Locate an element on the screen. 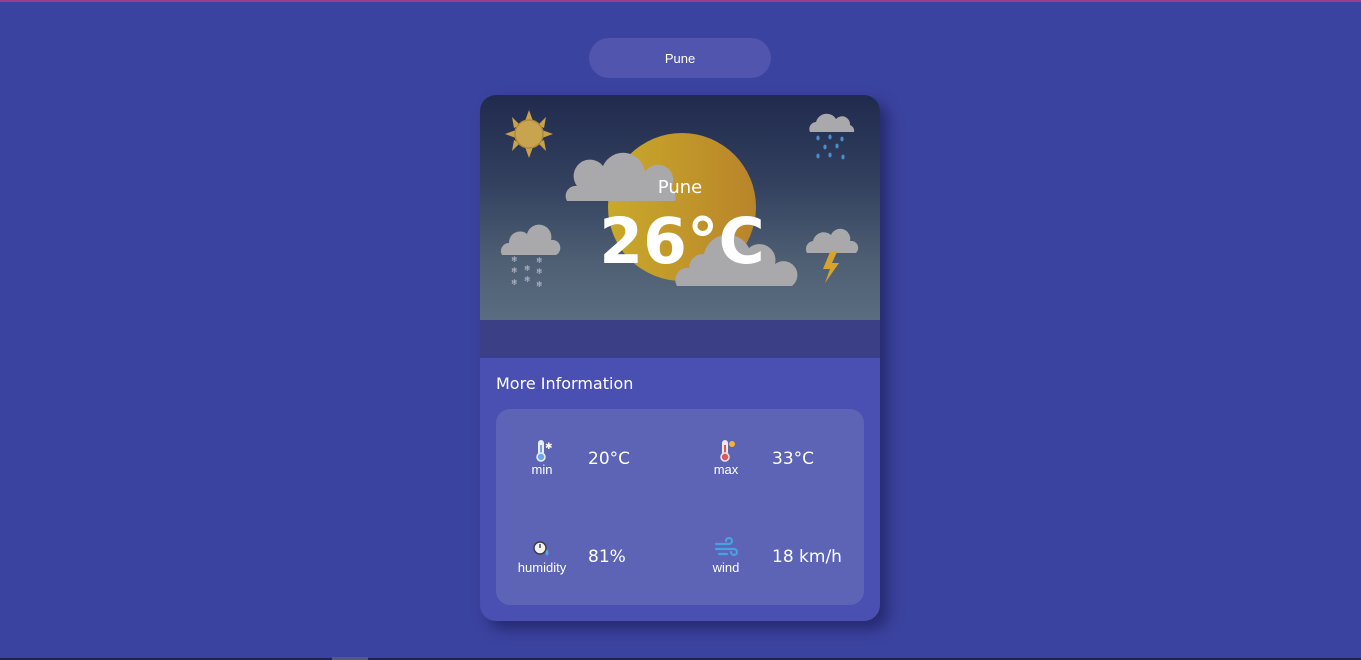  metric-min-label: min is located at coordinates (542, 469).